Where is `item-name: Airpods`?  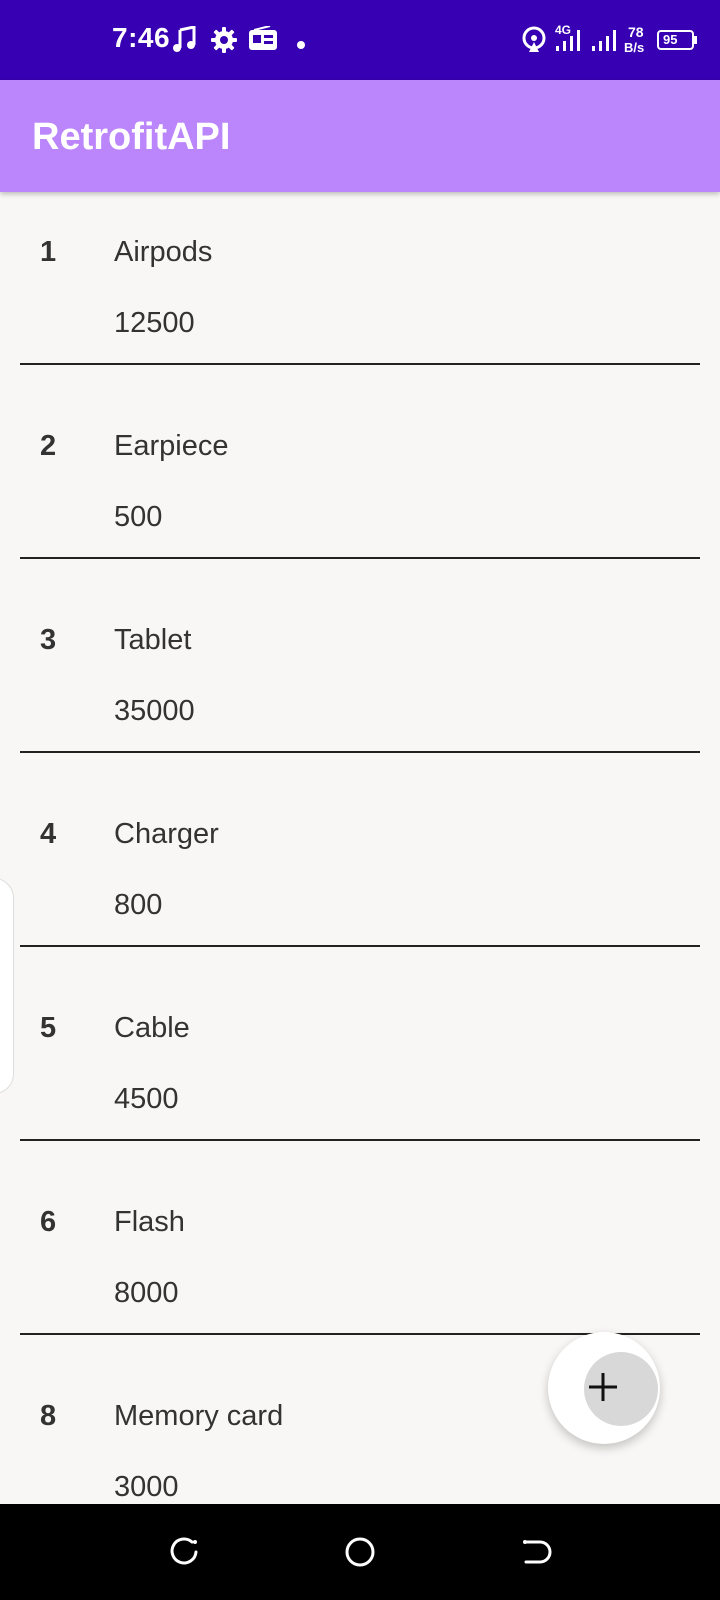
item-name: Airpods is located at coordinates (163, 252).